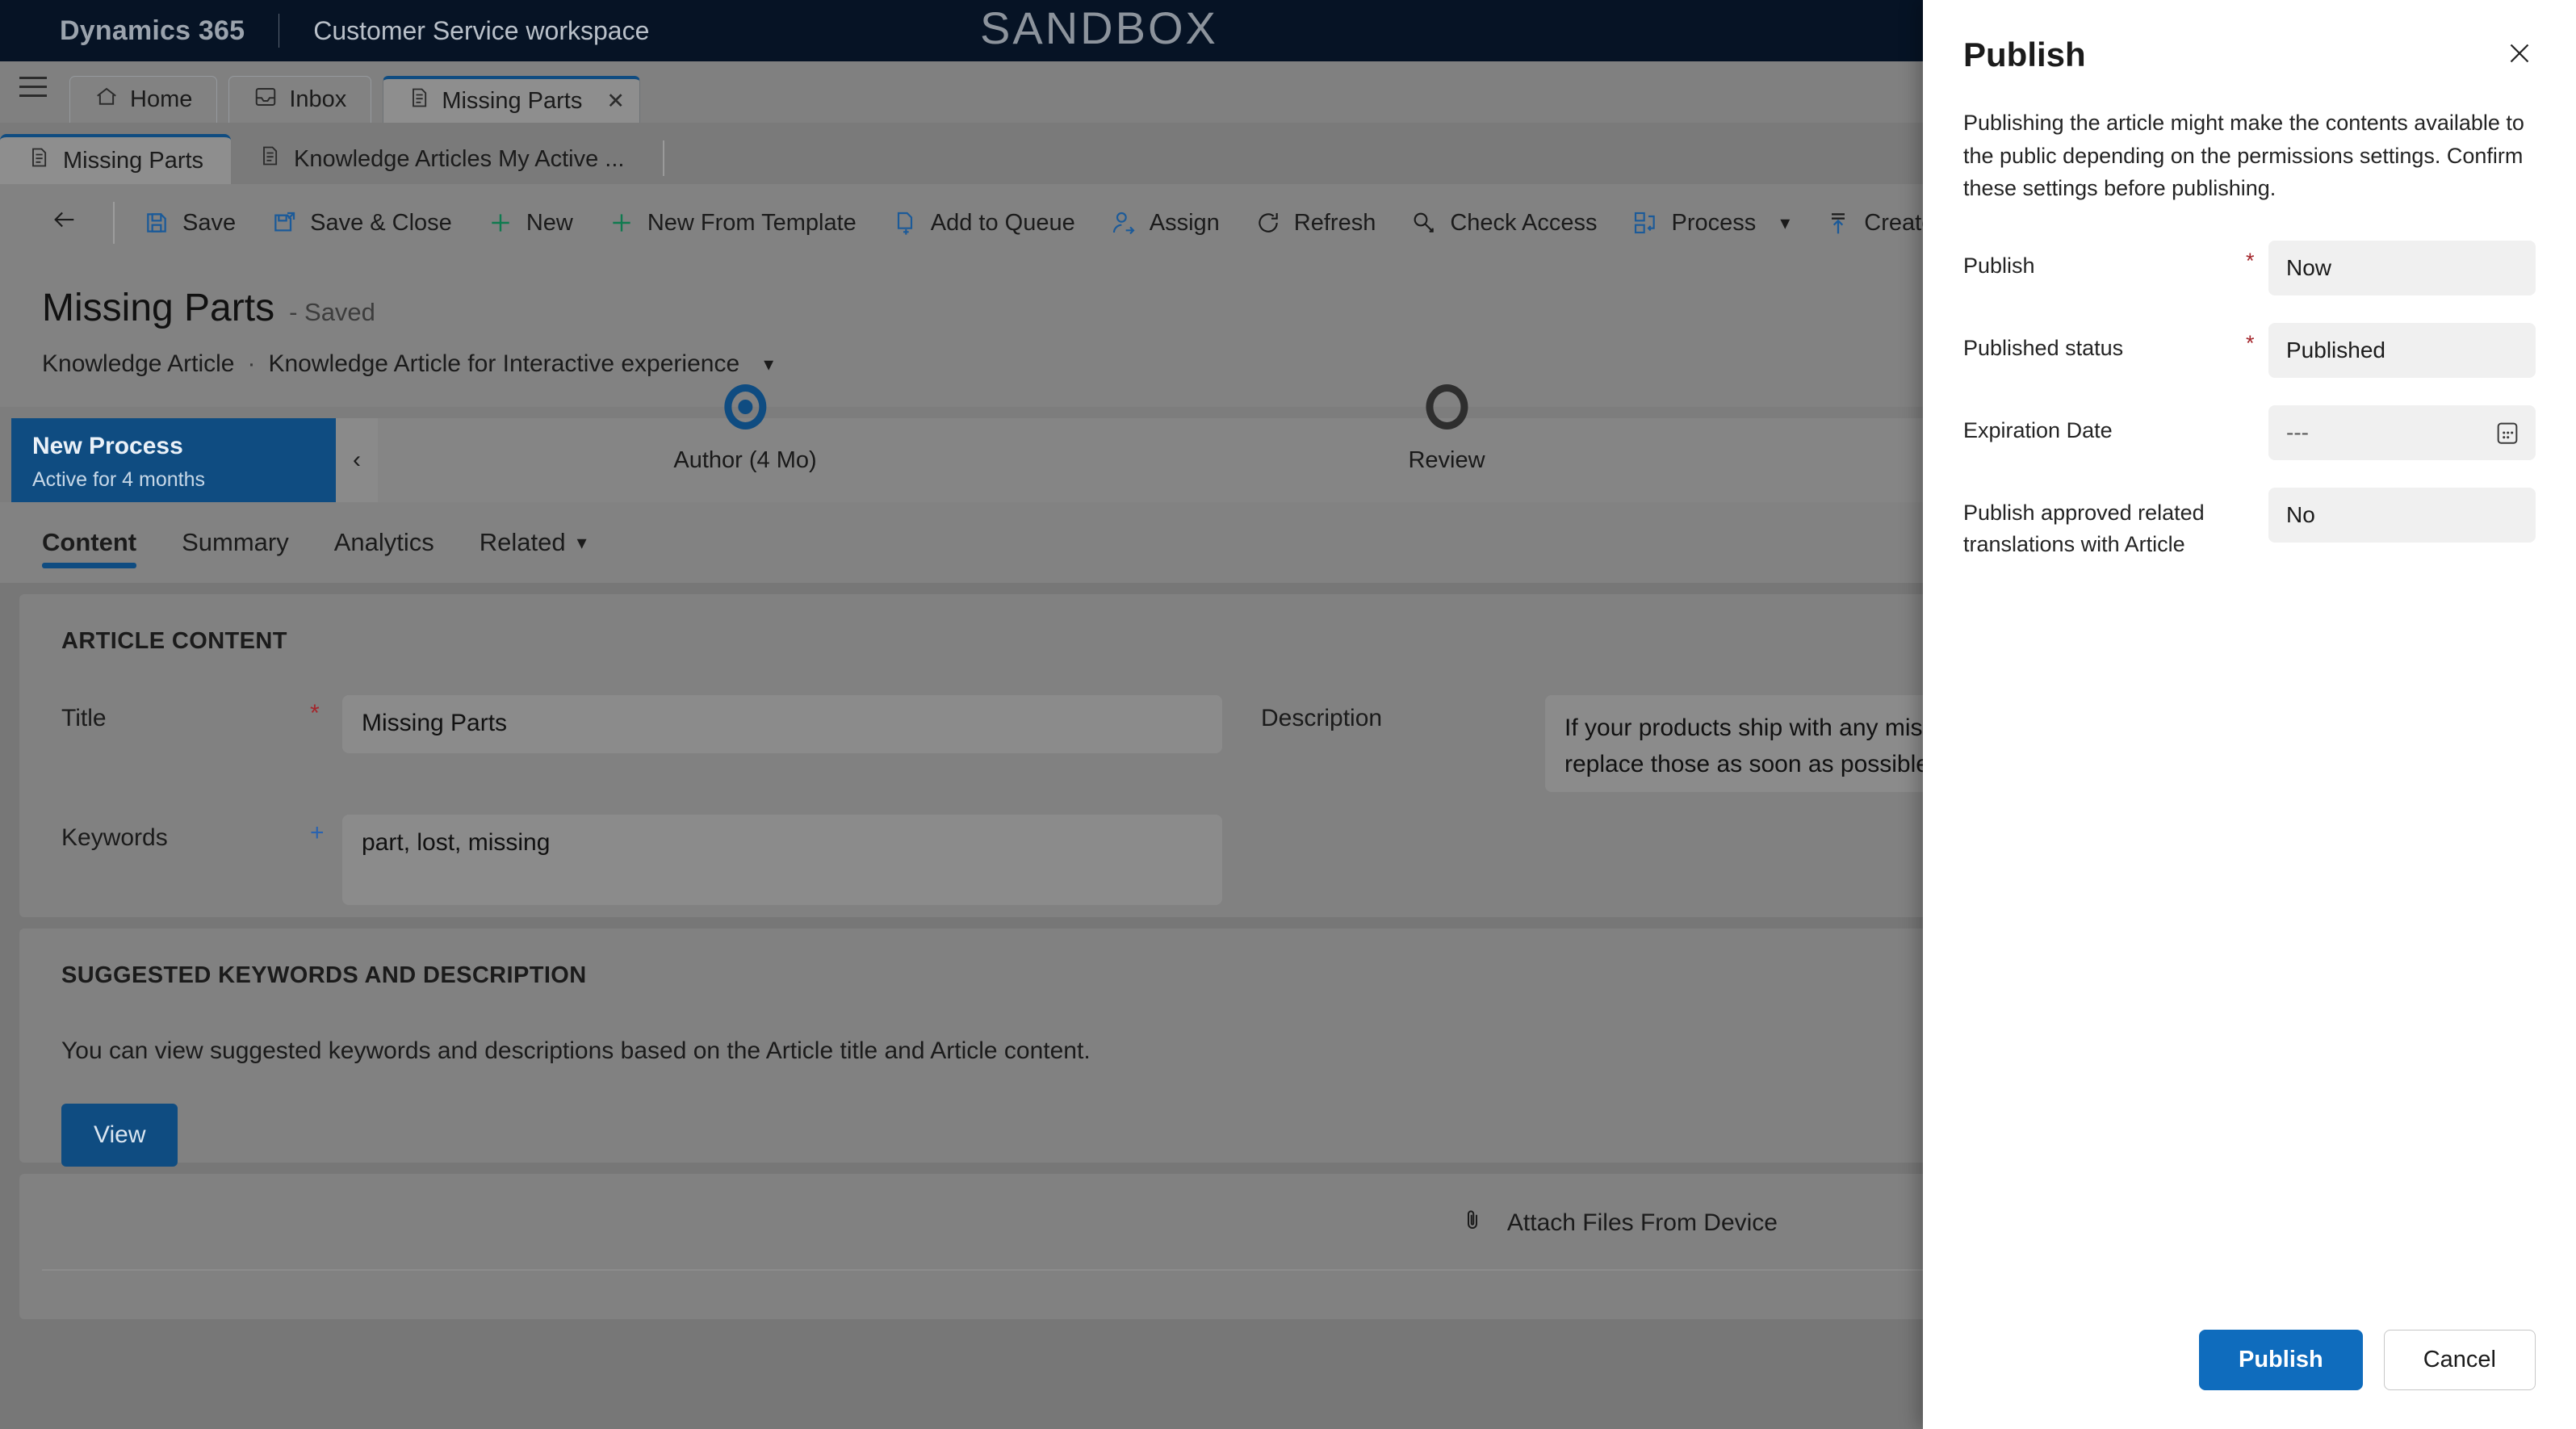 The image size is (2576, 1429). What do you see at coordinates (2402, 350) in the screenshot?
I see `published-status-select: Published` at bounding box center [2402, 350].